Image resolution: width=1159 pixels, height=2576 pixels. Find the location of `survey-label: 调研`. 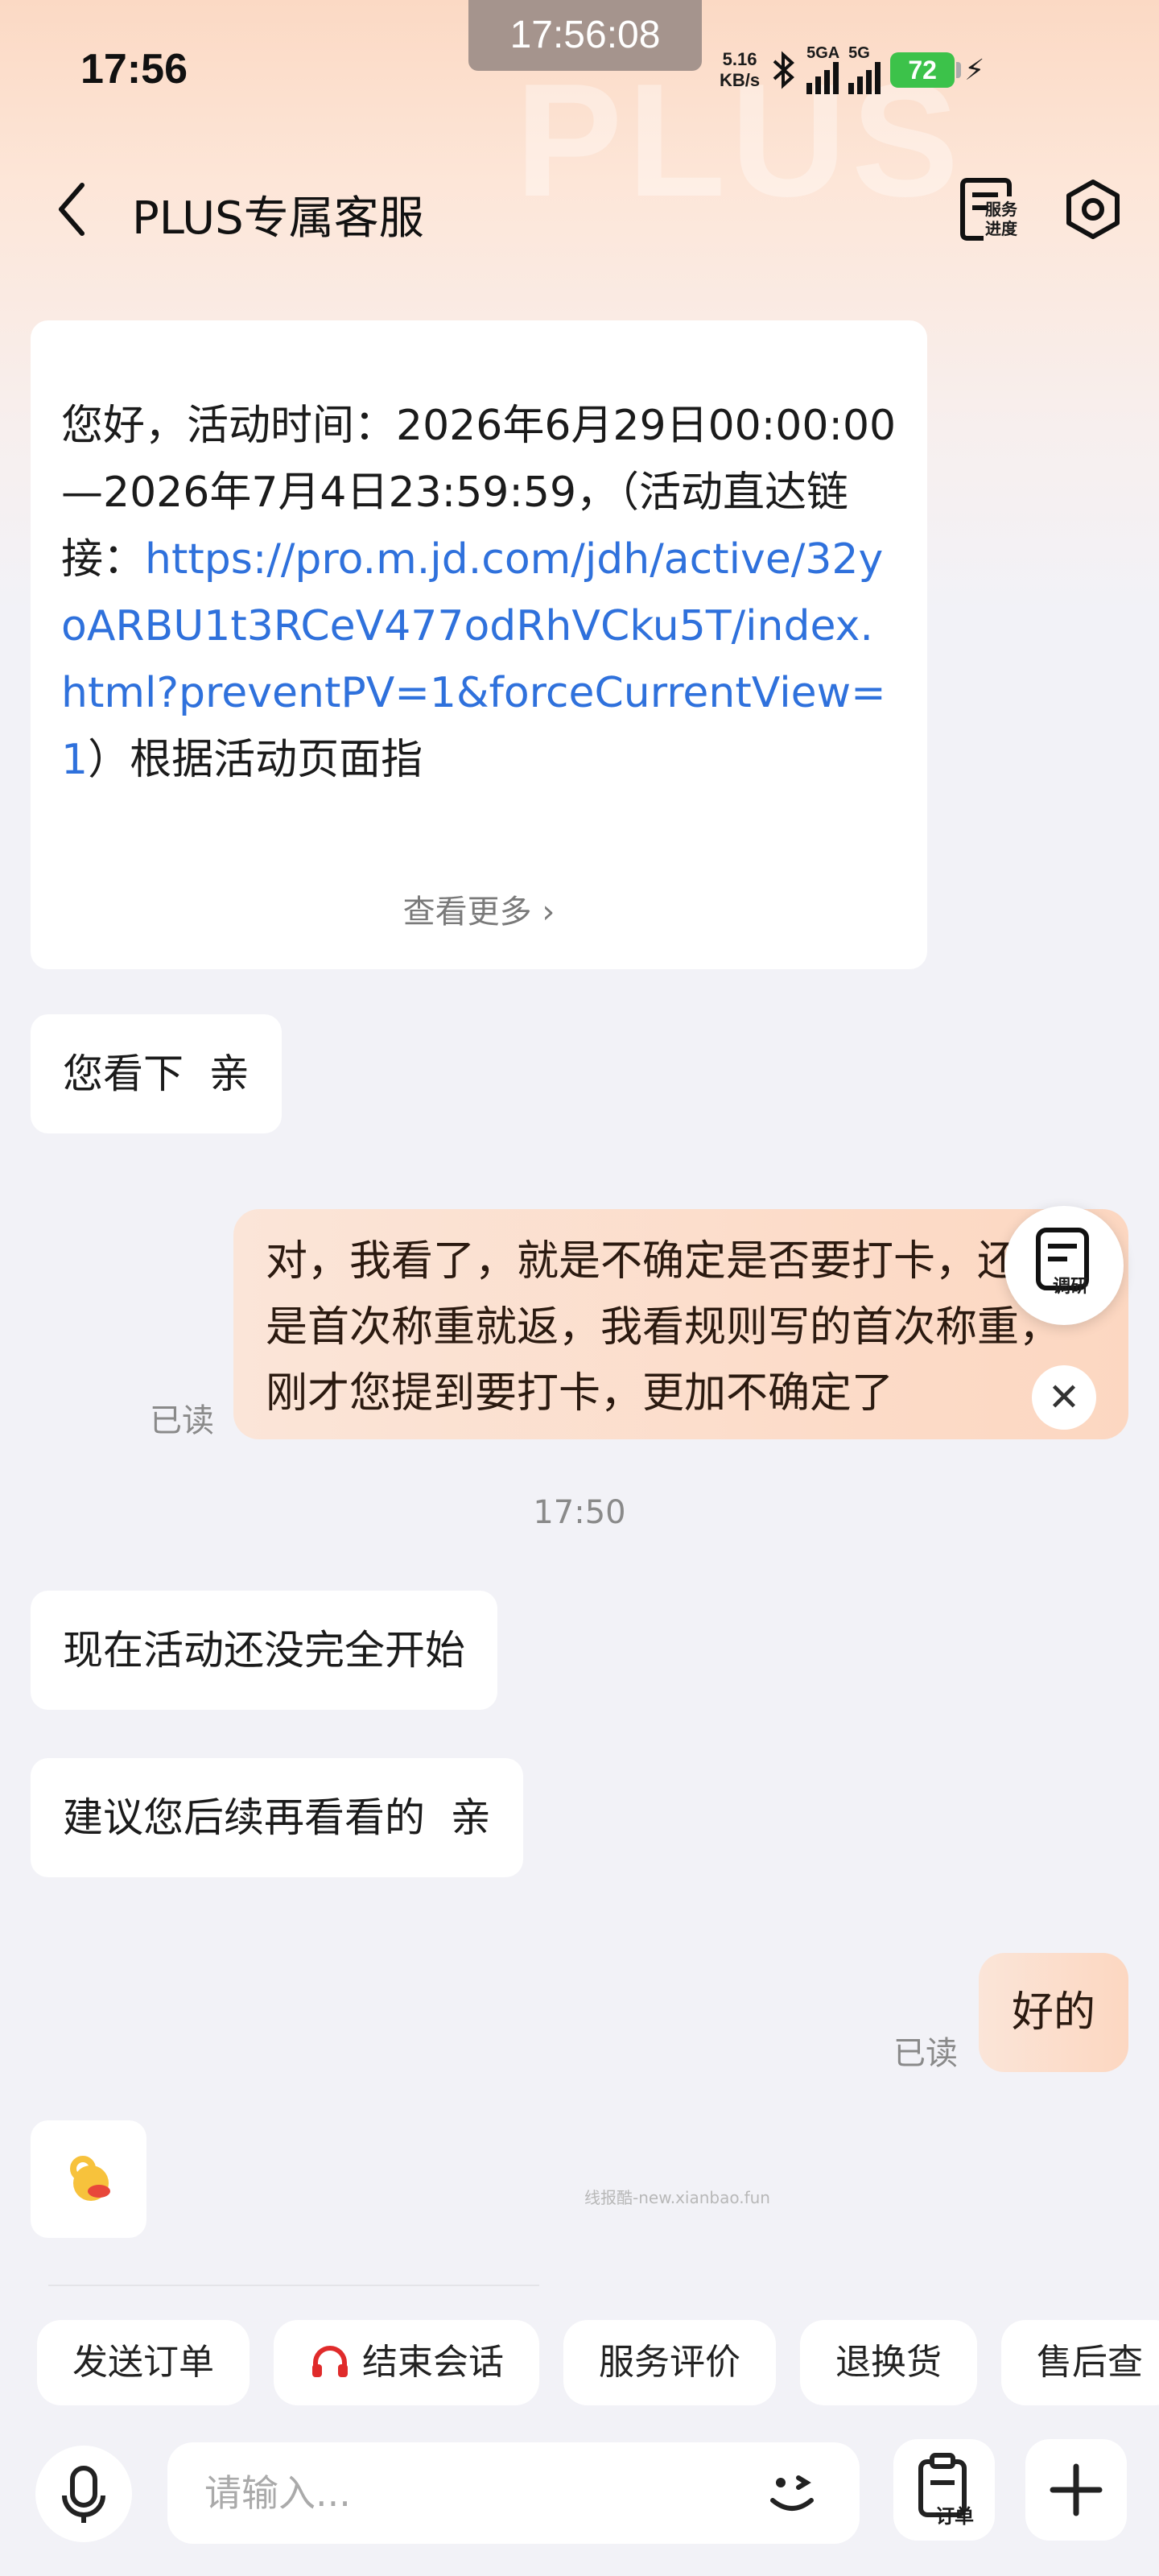

survey-label: 调研 is located at coordinates (1071, 1287).